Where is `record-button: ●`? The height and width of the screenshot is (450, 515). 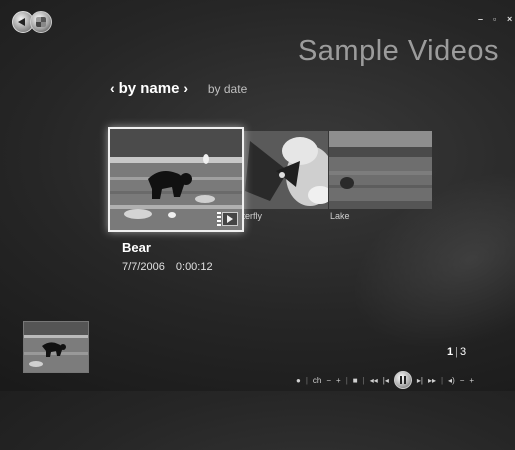
record-button: ● is located at coordinates (298, 380).